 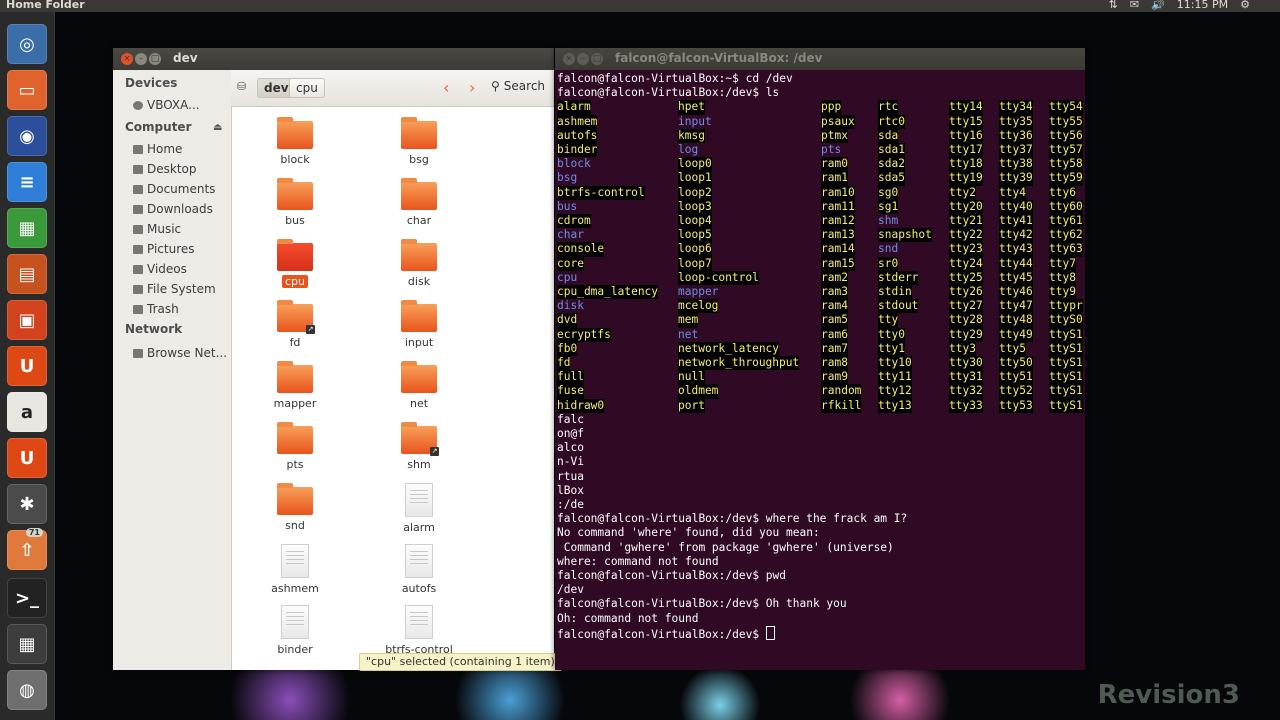 I want to click on ls-entry: tty57, so click(x=1066, y=150).